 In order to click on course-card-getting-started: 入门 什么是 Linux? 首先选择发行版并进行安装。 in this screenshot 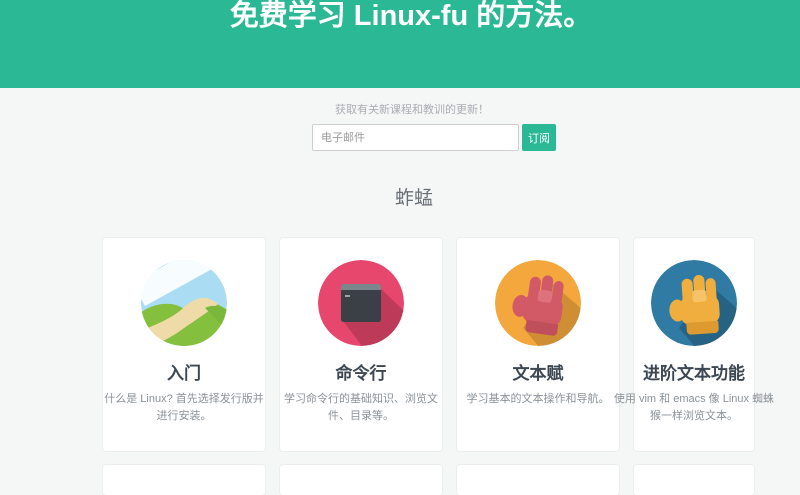, I will do `click(184, 344)`.